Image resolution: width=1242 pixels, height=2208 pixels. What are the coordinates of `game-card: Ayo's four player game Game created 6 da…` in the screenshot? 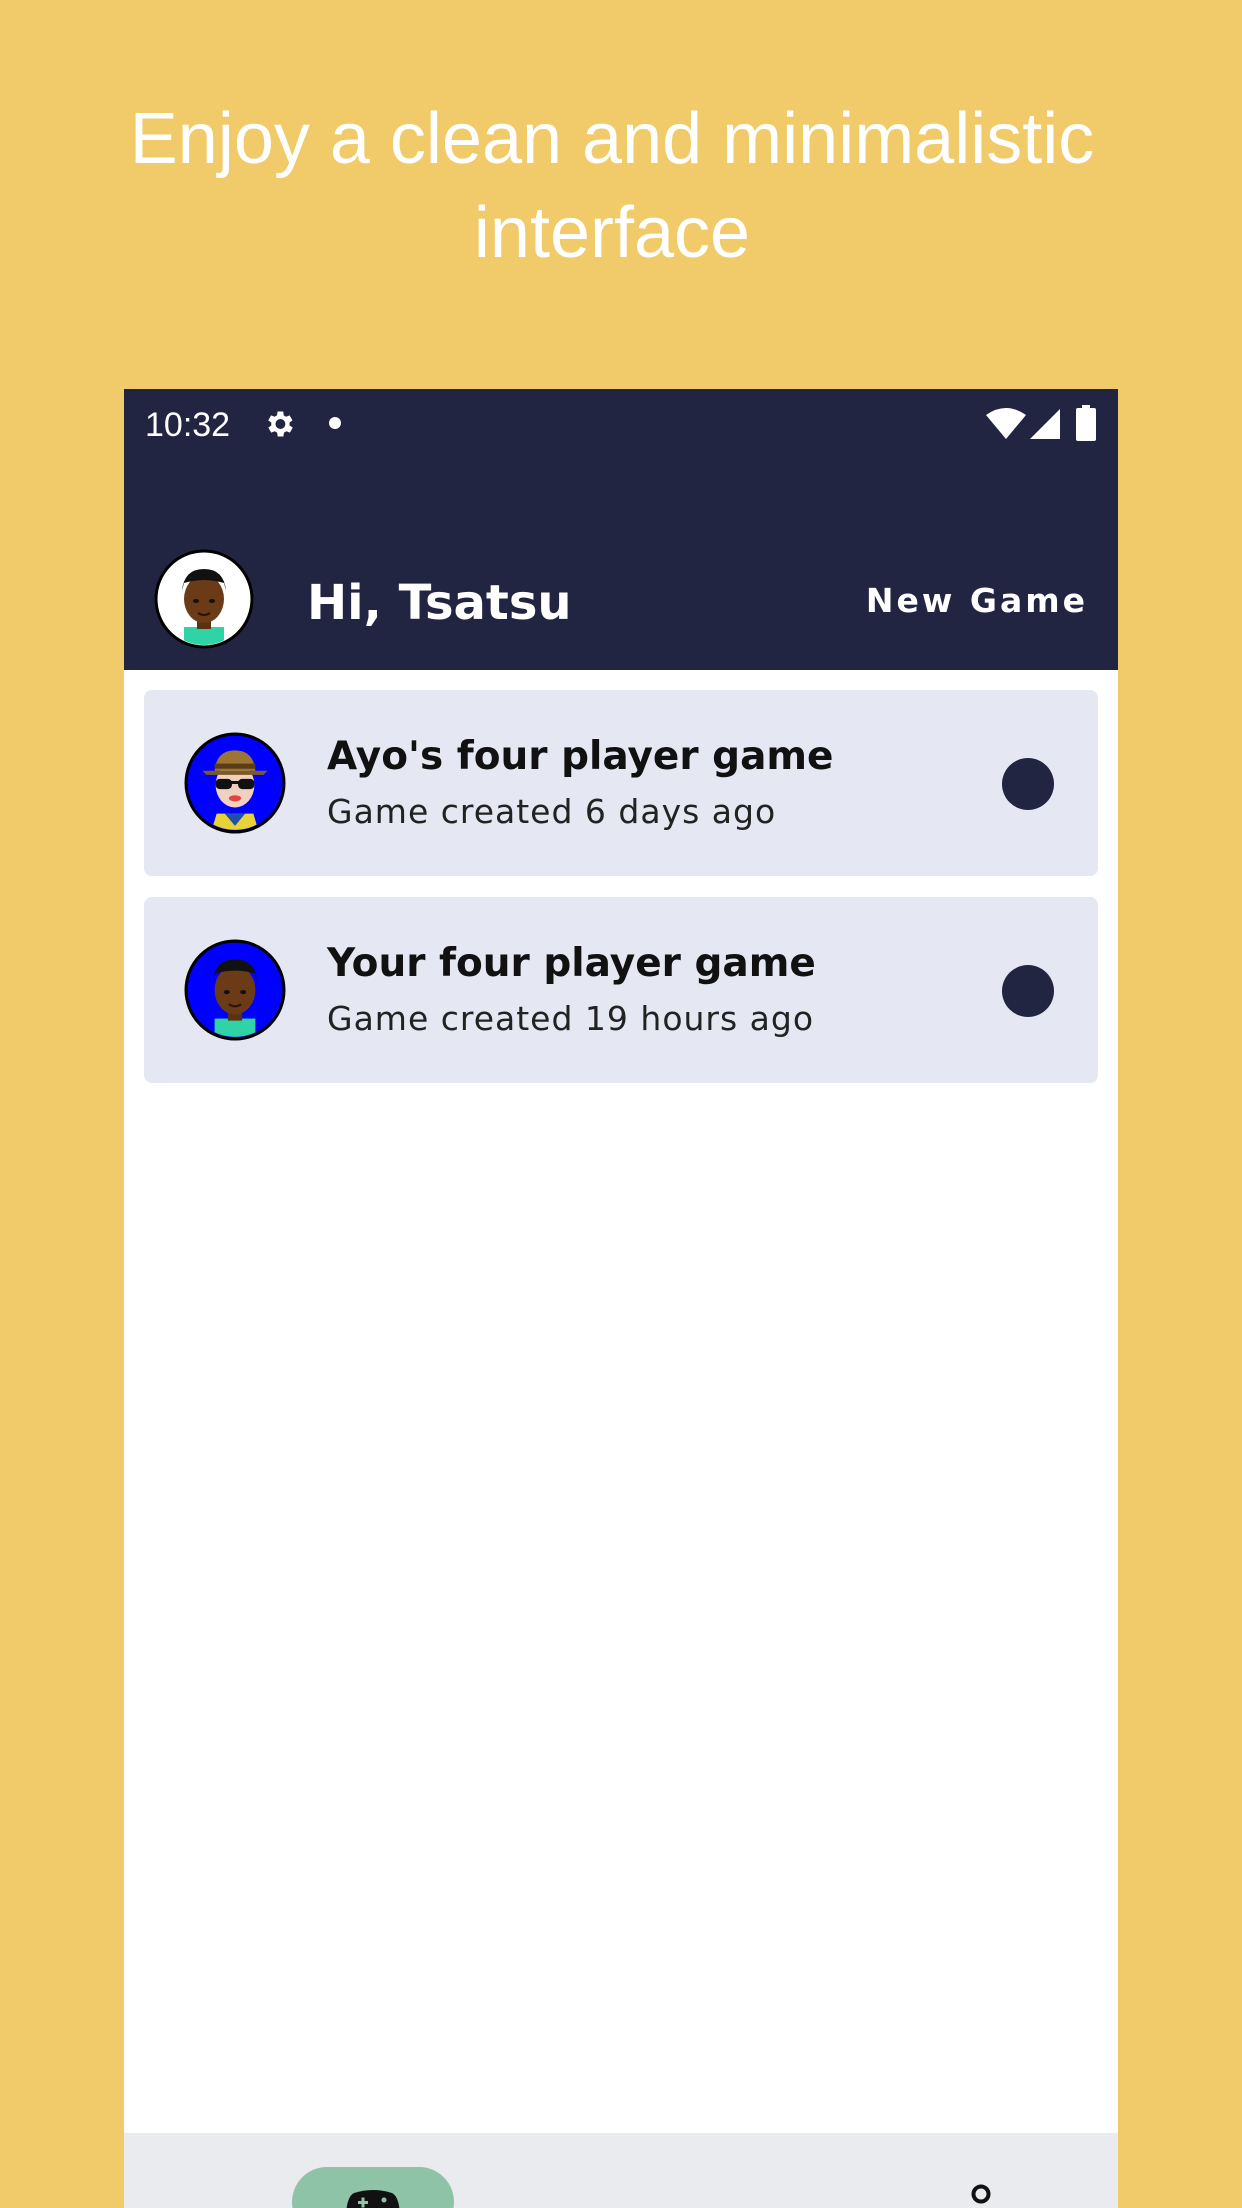 It's located at (621, 783).